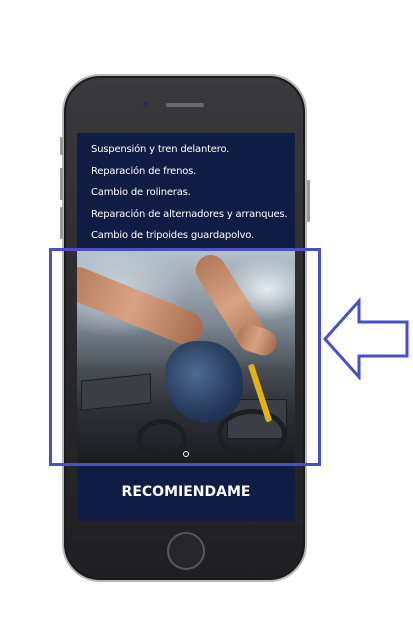 This screenshot has width=413, height=629. Describe the element at coordinates (61, 223) in the screenshot. I see `phone-side-button-volume-down` at that location.